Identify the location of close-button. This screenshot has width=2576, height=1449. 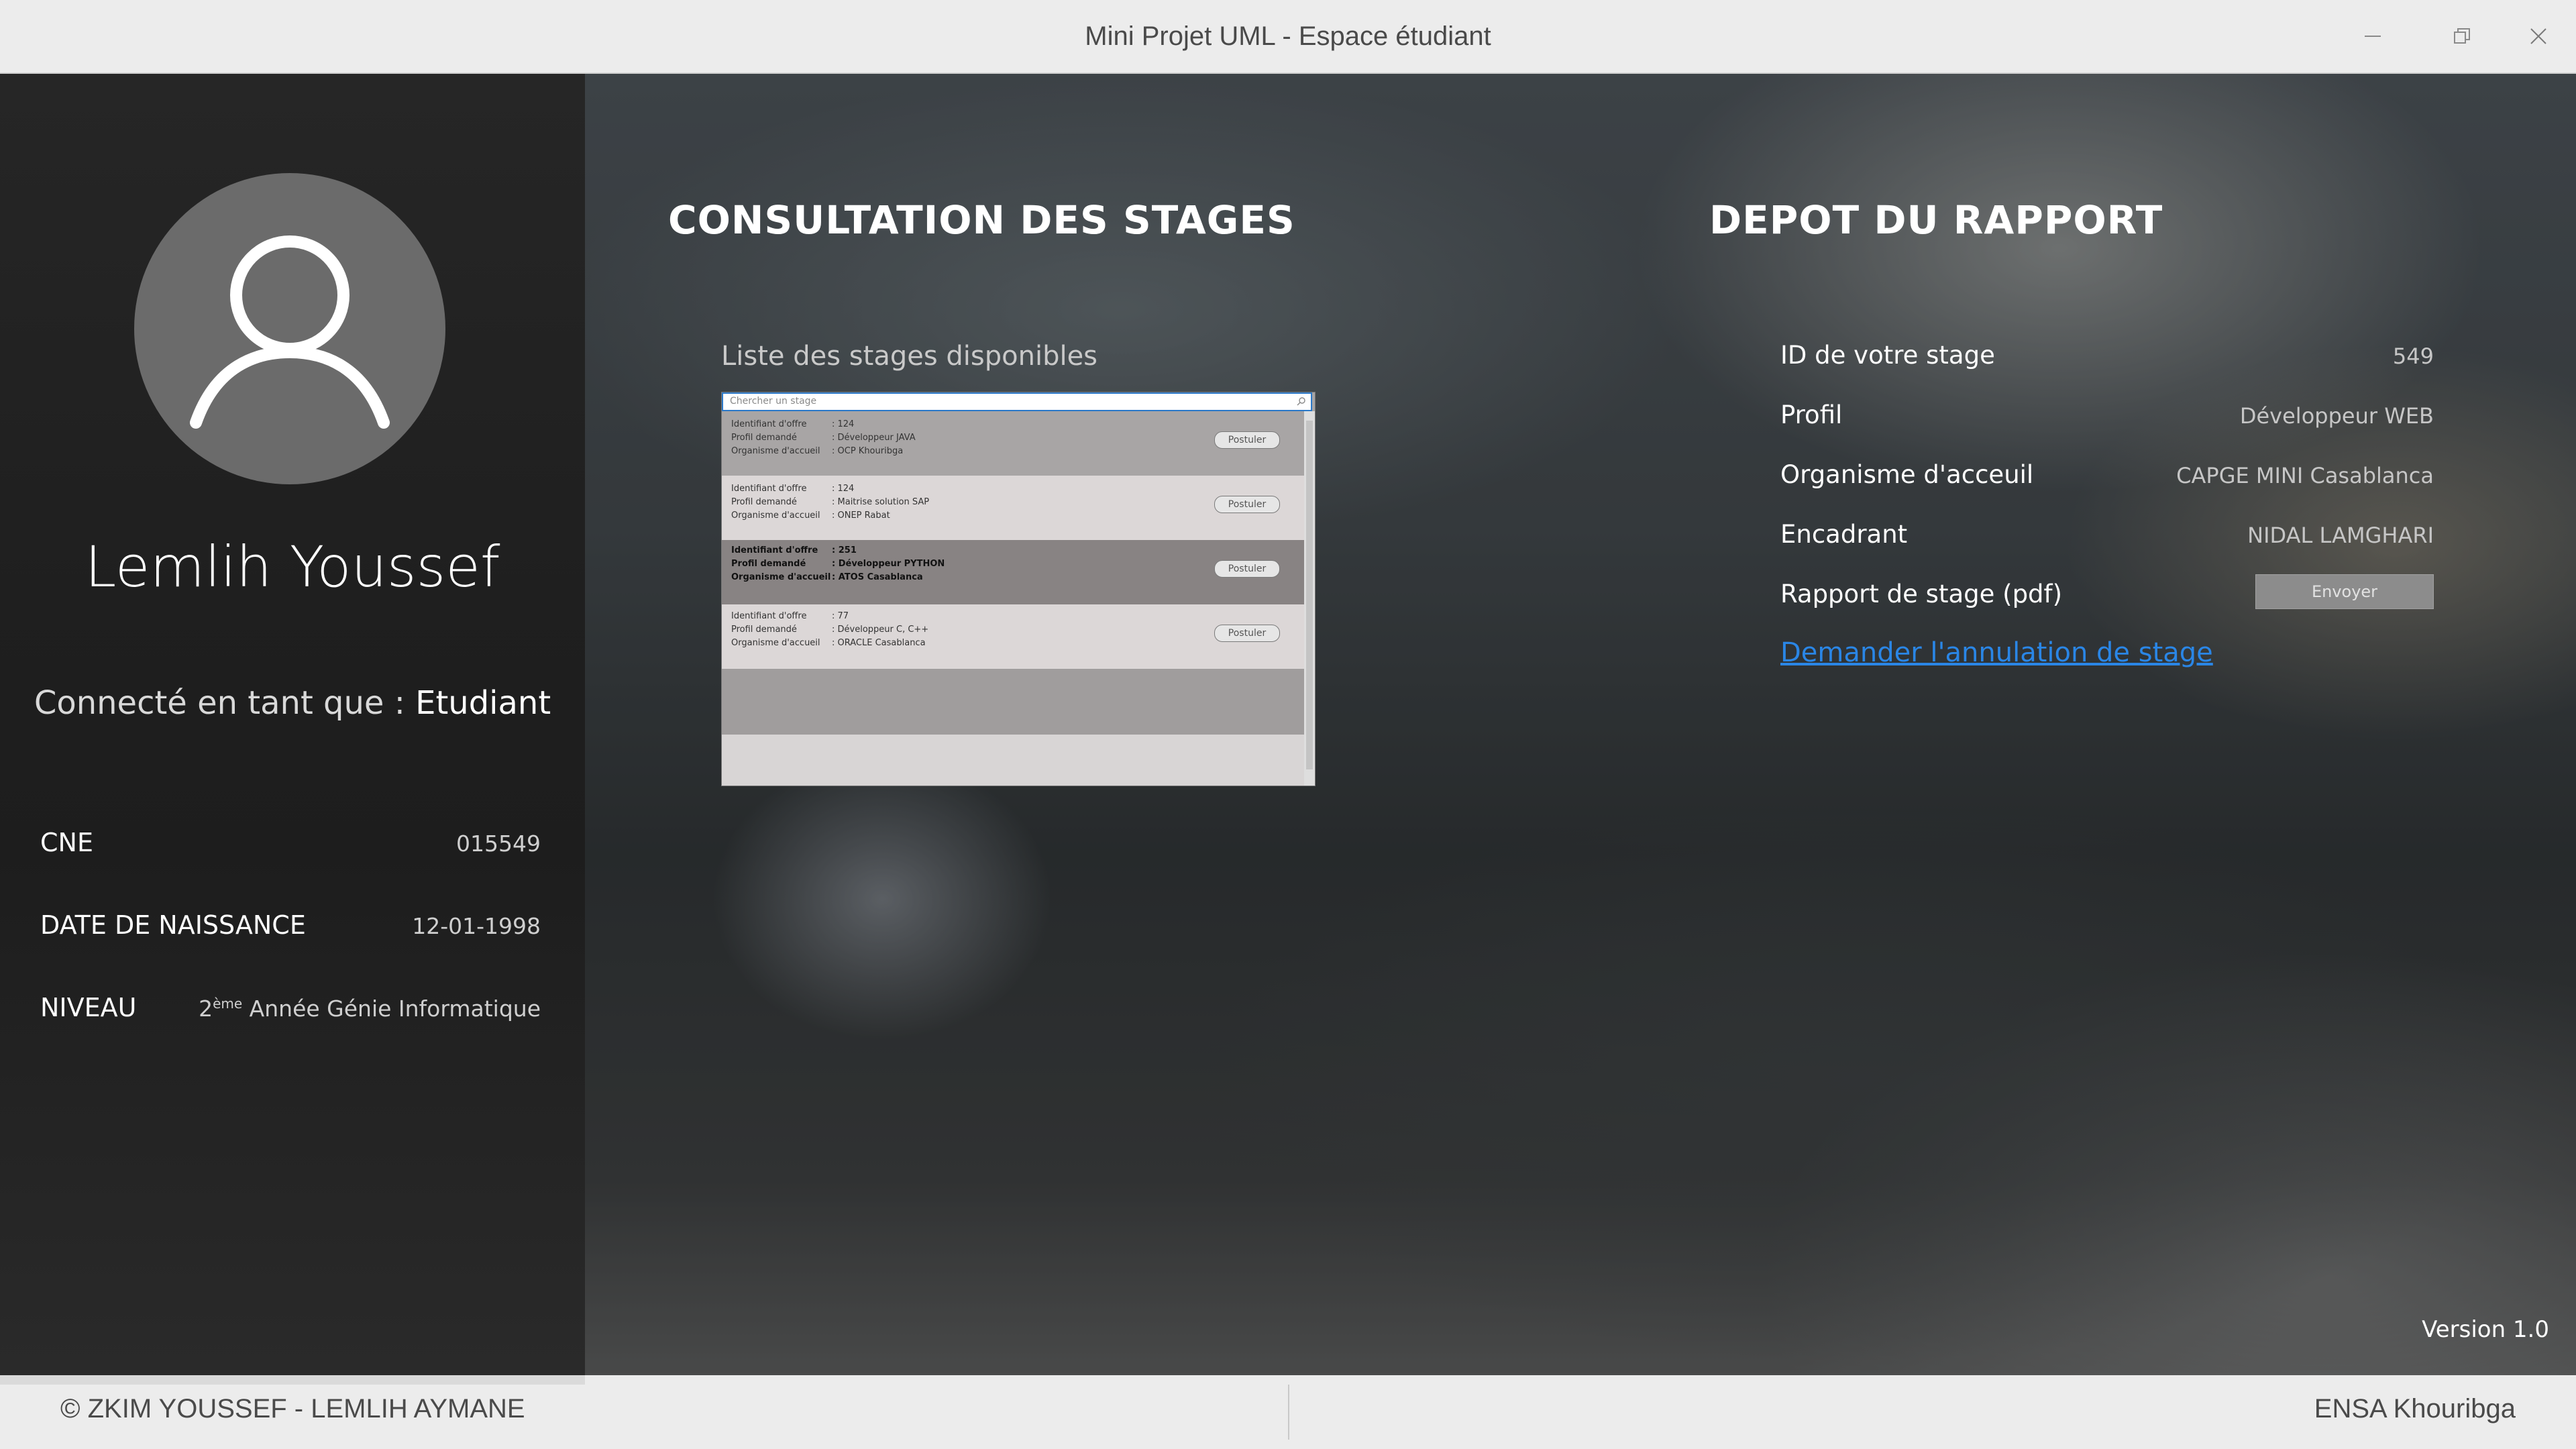
(2538, 36).